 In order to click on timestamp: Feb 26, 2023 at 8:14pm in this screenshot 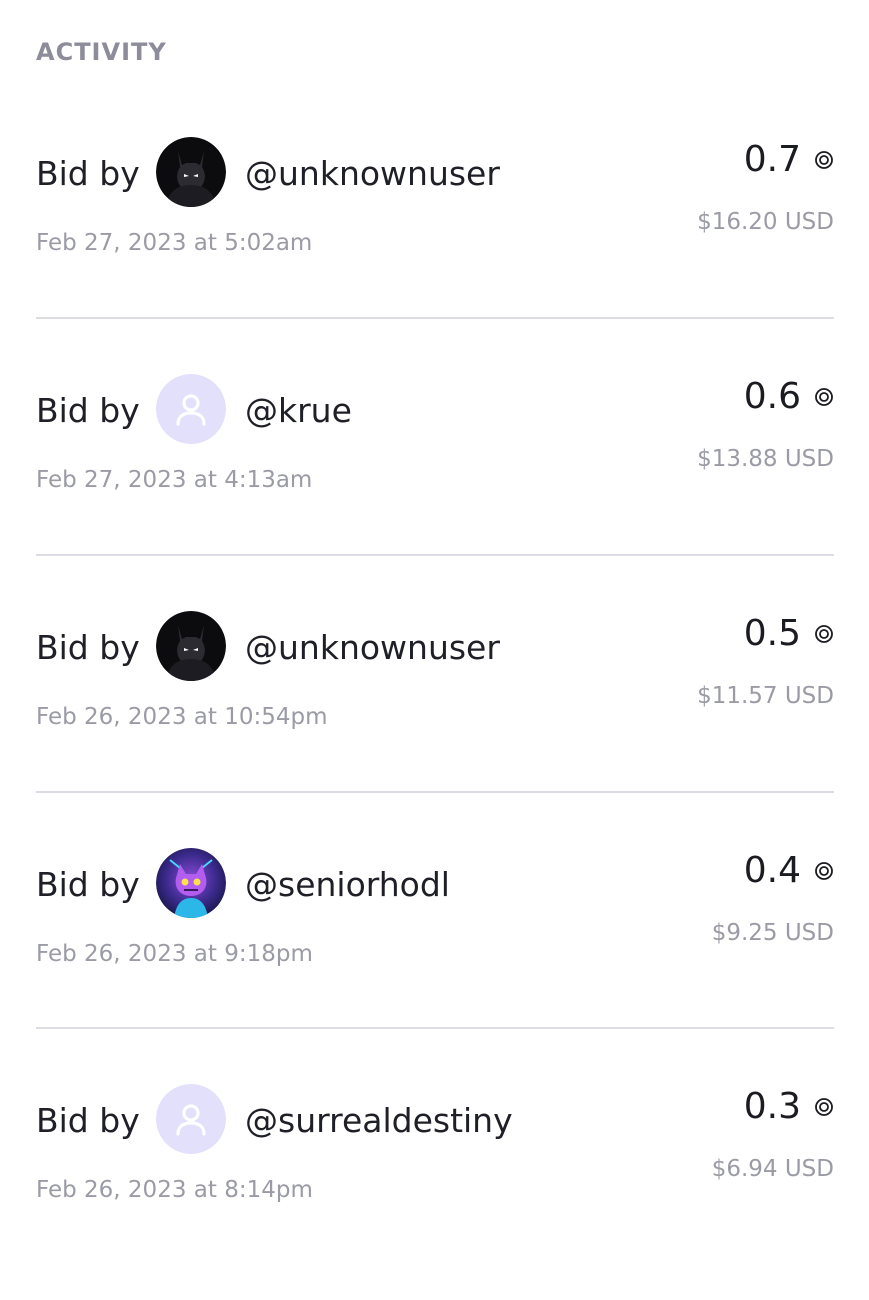, I will do `click(174, 1190)`.